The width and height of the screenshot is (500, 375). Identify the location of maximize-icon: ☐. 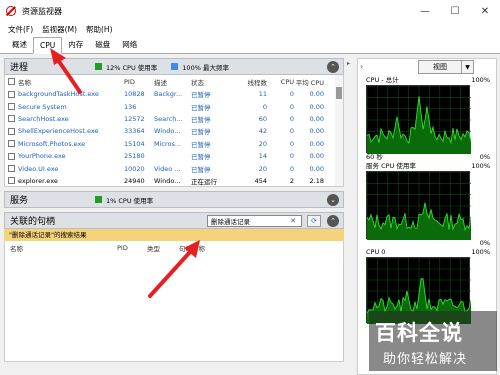
(455, 11).